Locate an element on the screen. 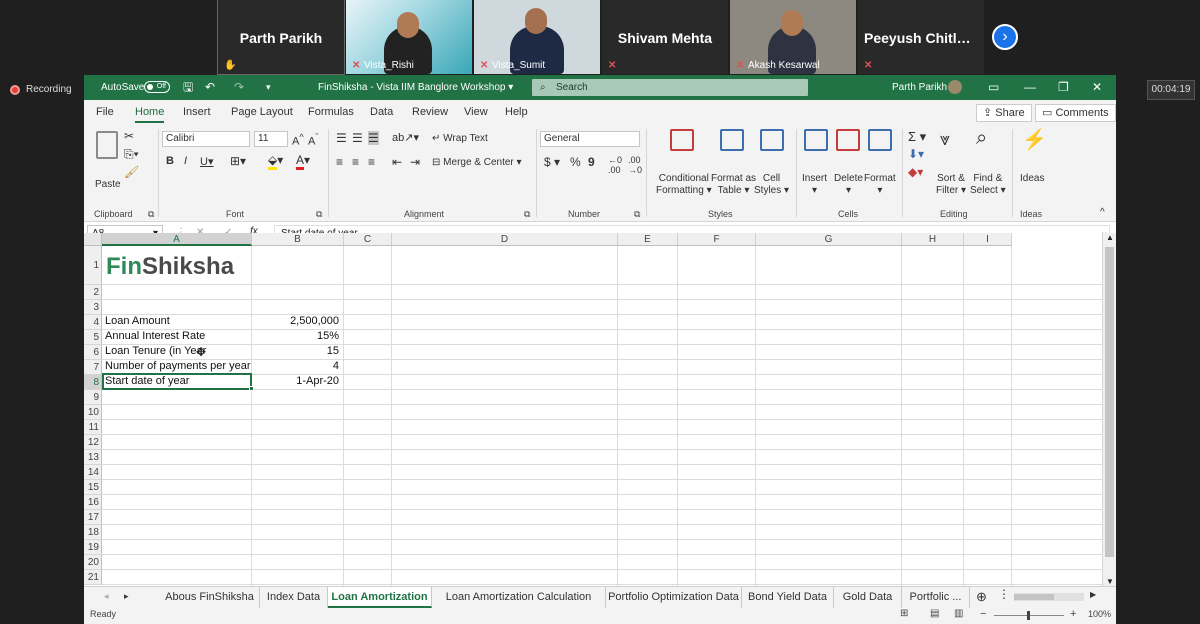  share-button: ⇪ Share is located at coordinates (1004, 113).